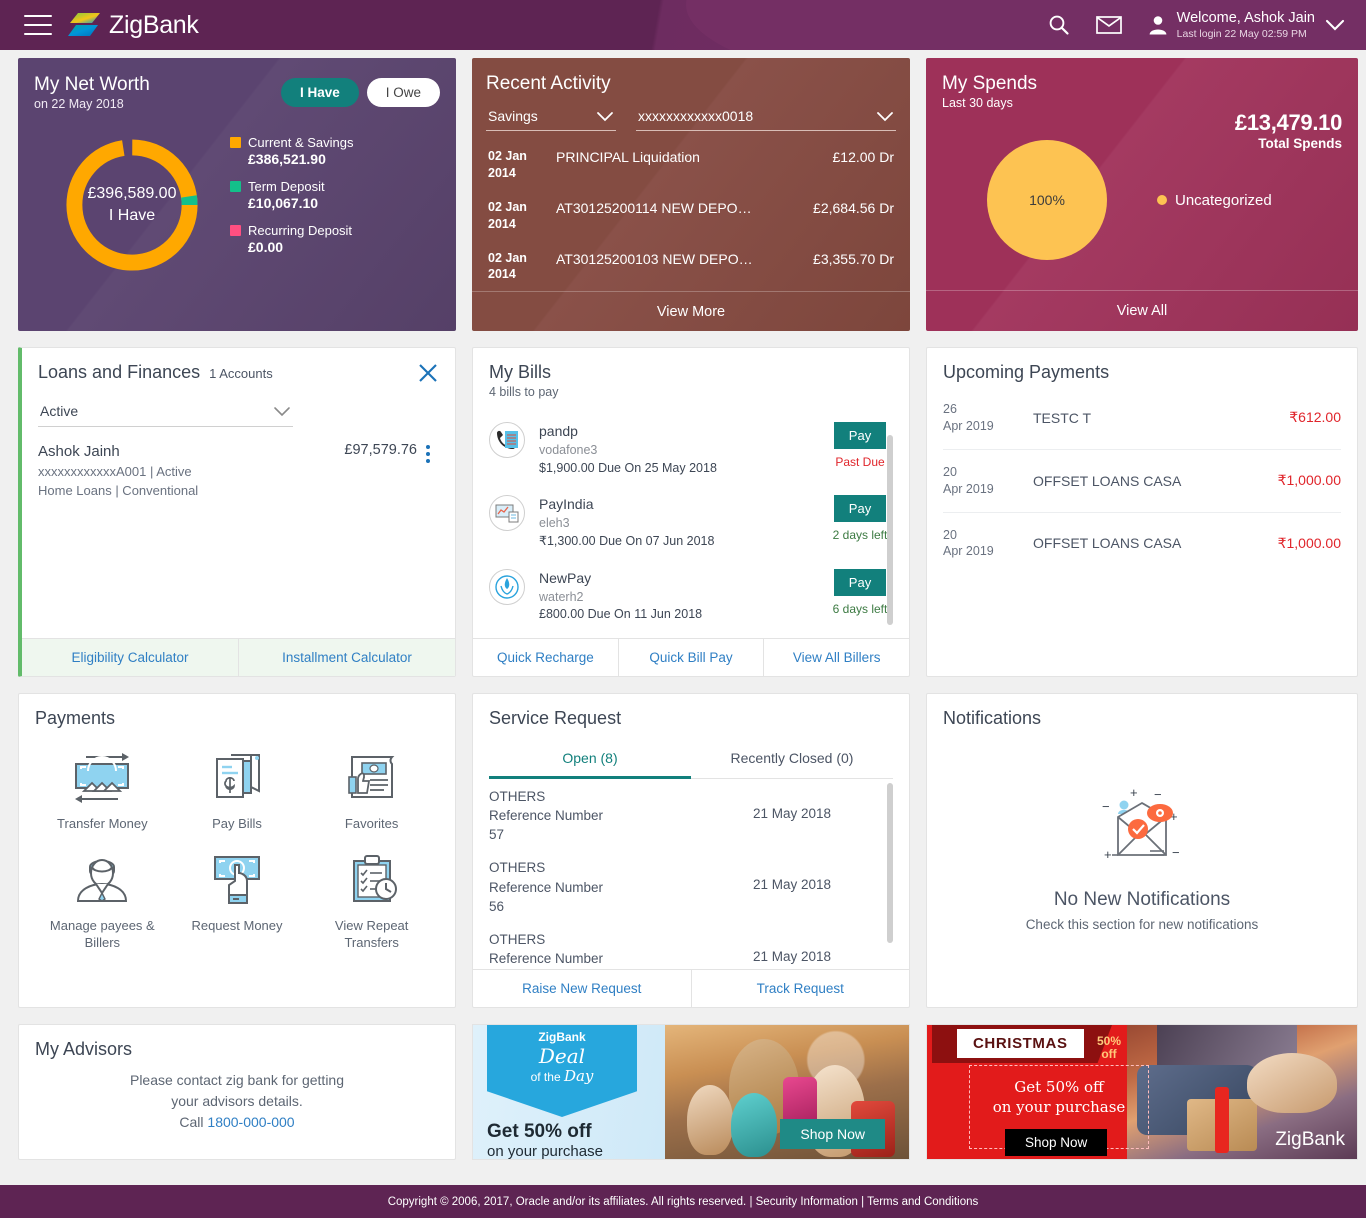  I want to click on request-ref-number: 57, so click(497, 835).